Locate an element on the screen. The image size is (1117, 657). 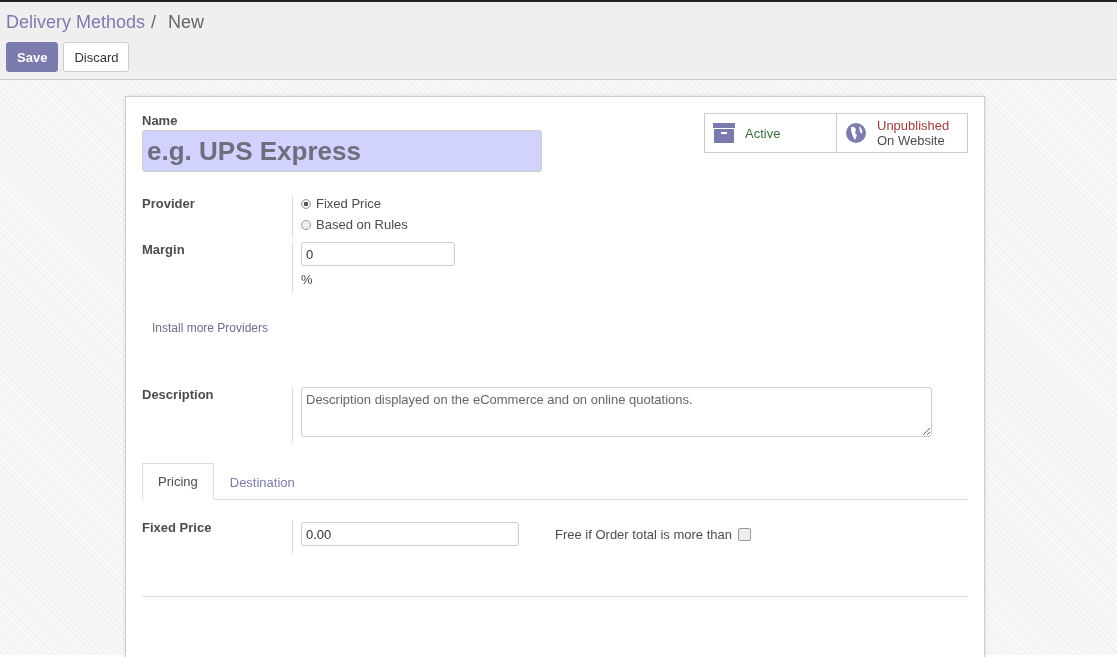
field-label: Fixed Price is located at coordinates (177, 528).